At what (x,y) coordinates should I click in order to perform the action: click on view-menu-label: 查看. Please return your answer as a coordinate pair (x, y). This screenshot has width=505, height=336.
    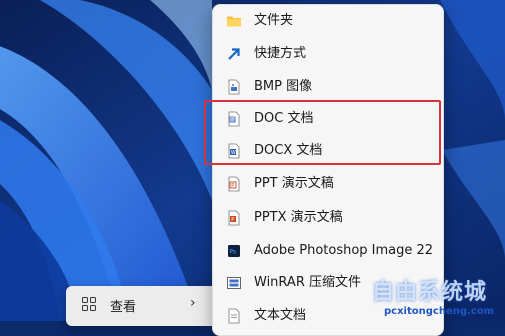
    Looking at the image, I should click on (123, 307).